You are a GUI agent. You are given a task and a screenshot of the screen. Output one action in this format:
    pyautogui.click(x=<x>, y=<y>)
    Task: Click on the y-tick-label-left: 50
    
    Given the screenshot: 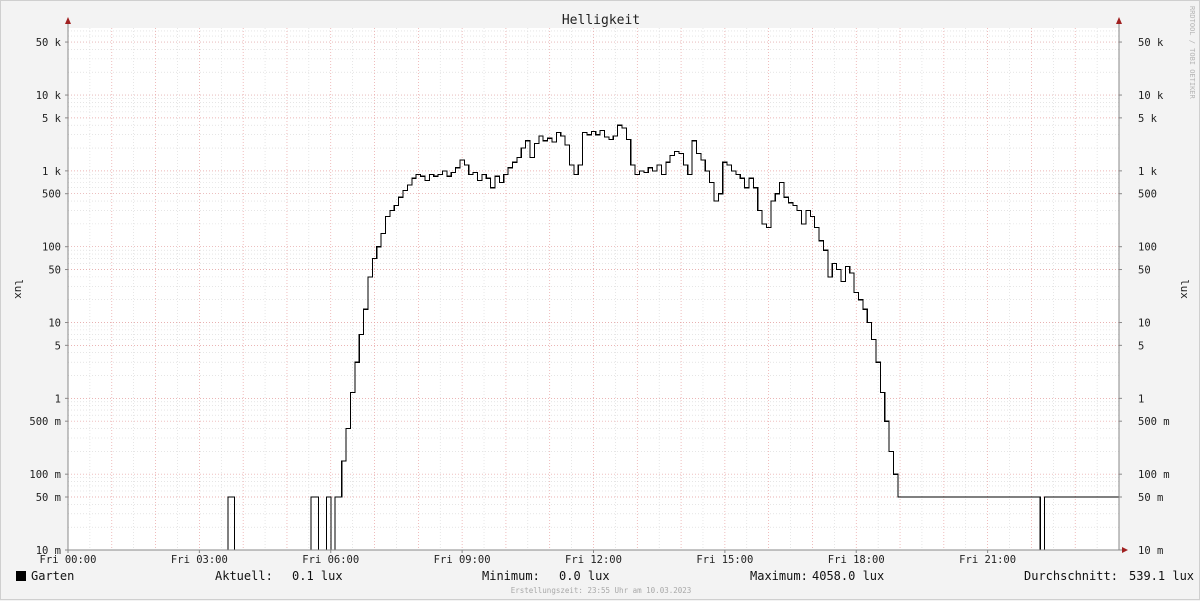 What is the action you would take?
    pyautogui.click(x=54, y=271)
    